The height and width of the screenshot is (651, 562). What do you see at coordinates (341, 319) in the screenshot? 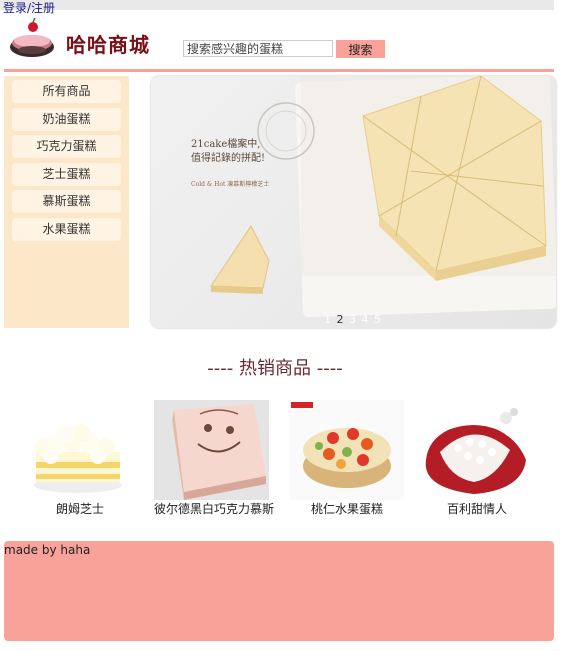
I see `carousel-dot-2: 2` at bounding box center [341, 319].